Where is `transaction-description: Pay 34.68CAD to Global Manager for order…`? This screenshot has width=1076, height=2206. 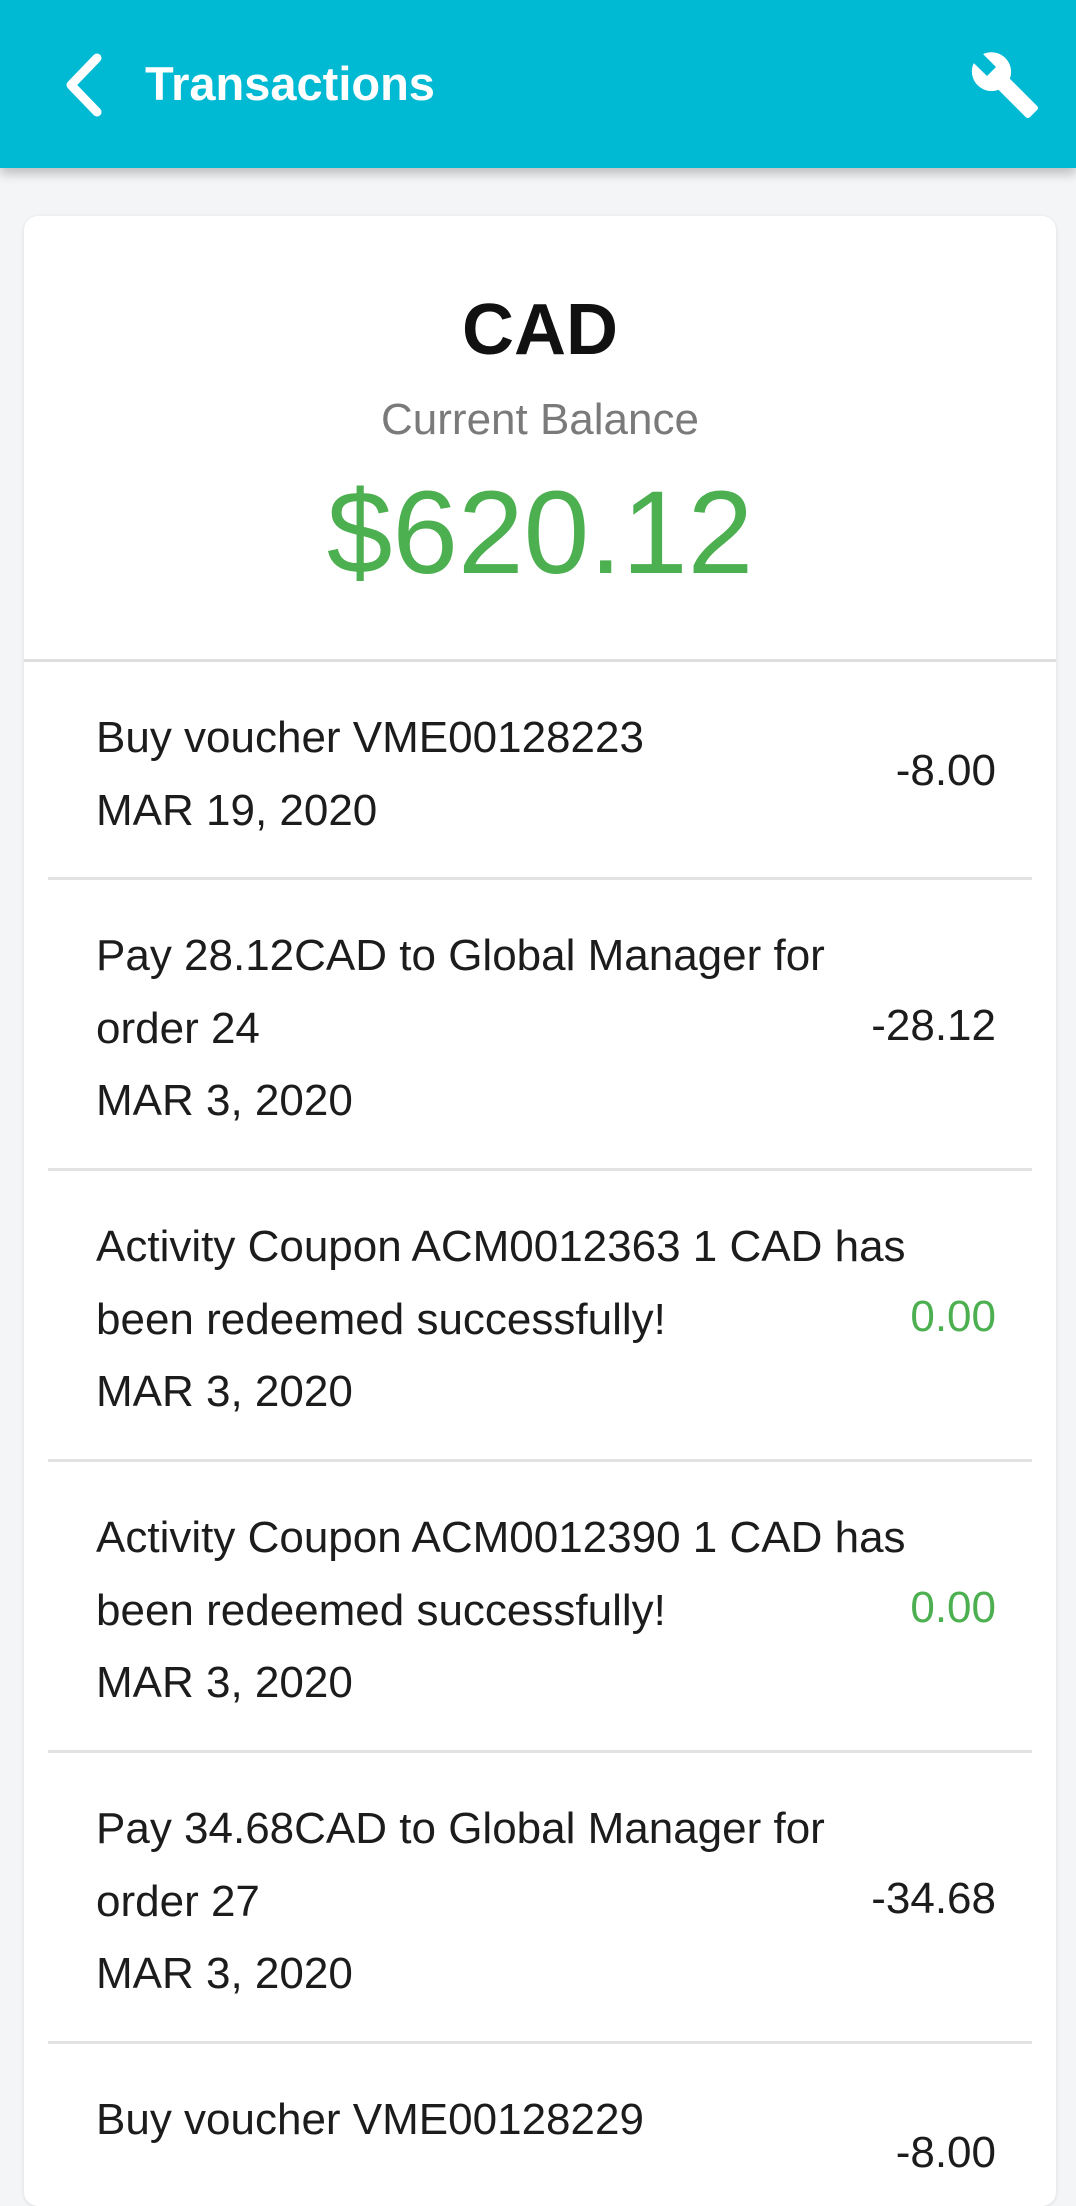 transaction-description: Pay 34.68CAD to Global Manager for order… is located at coordinates (460, 1865).